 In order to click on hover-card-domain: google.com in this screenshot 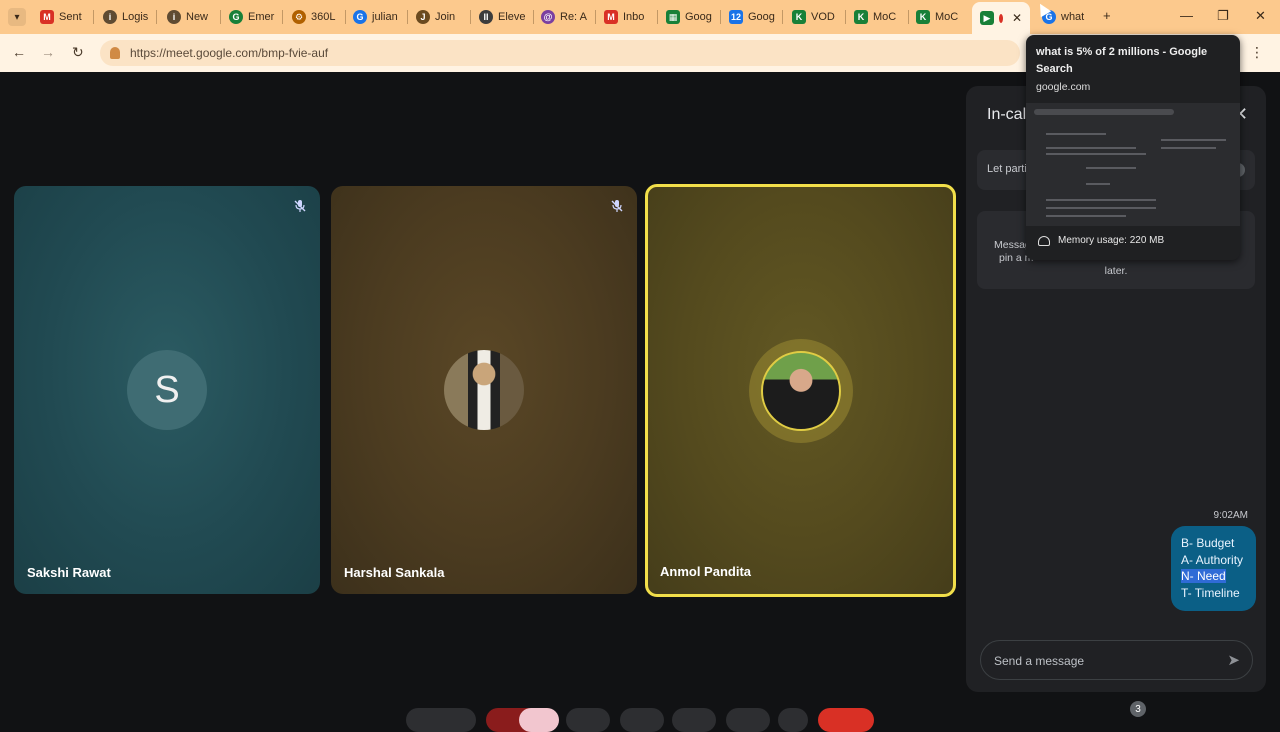, I will do `click(1063, 87)`.